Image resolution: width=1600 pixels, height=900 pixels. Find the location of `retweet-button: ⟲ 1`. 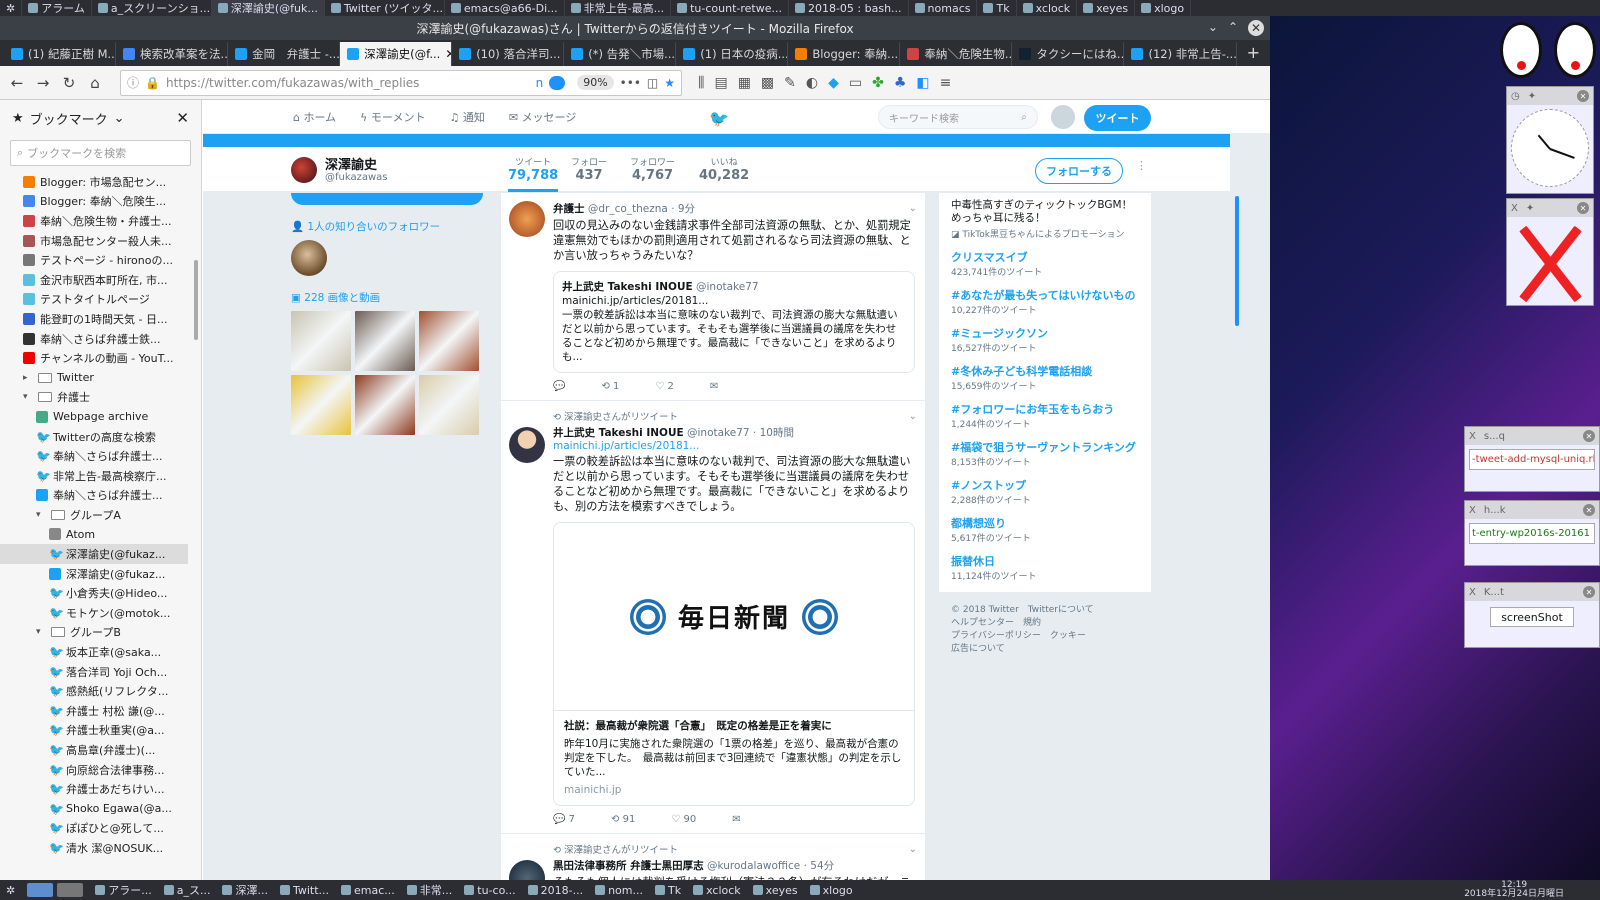

retweet-button: ⟲ 1 is located at coordinates (610, 386).